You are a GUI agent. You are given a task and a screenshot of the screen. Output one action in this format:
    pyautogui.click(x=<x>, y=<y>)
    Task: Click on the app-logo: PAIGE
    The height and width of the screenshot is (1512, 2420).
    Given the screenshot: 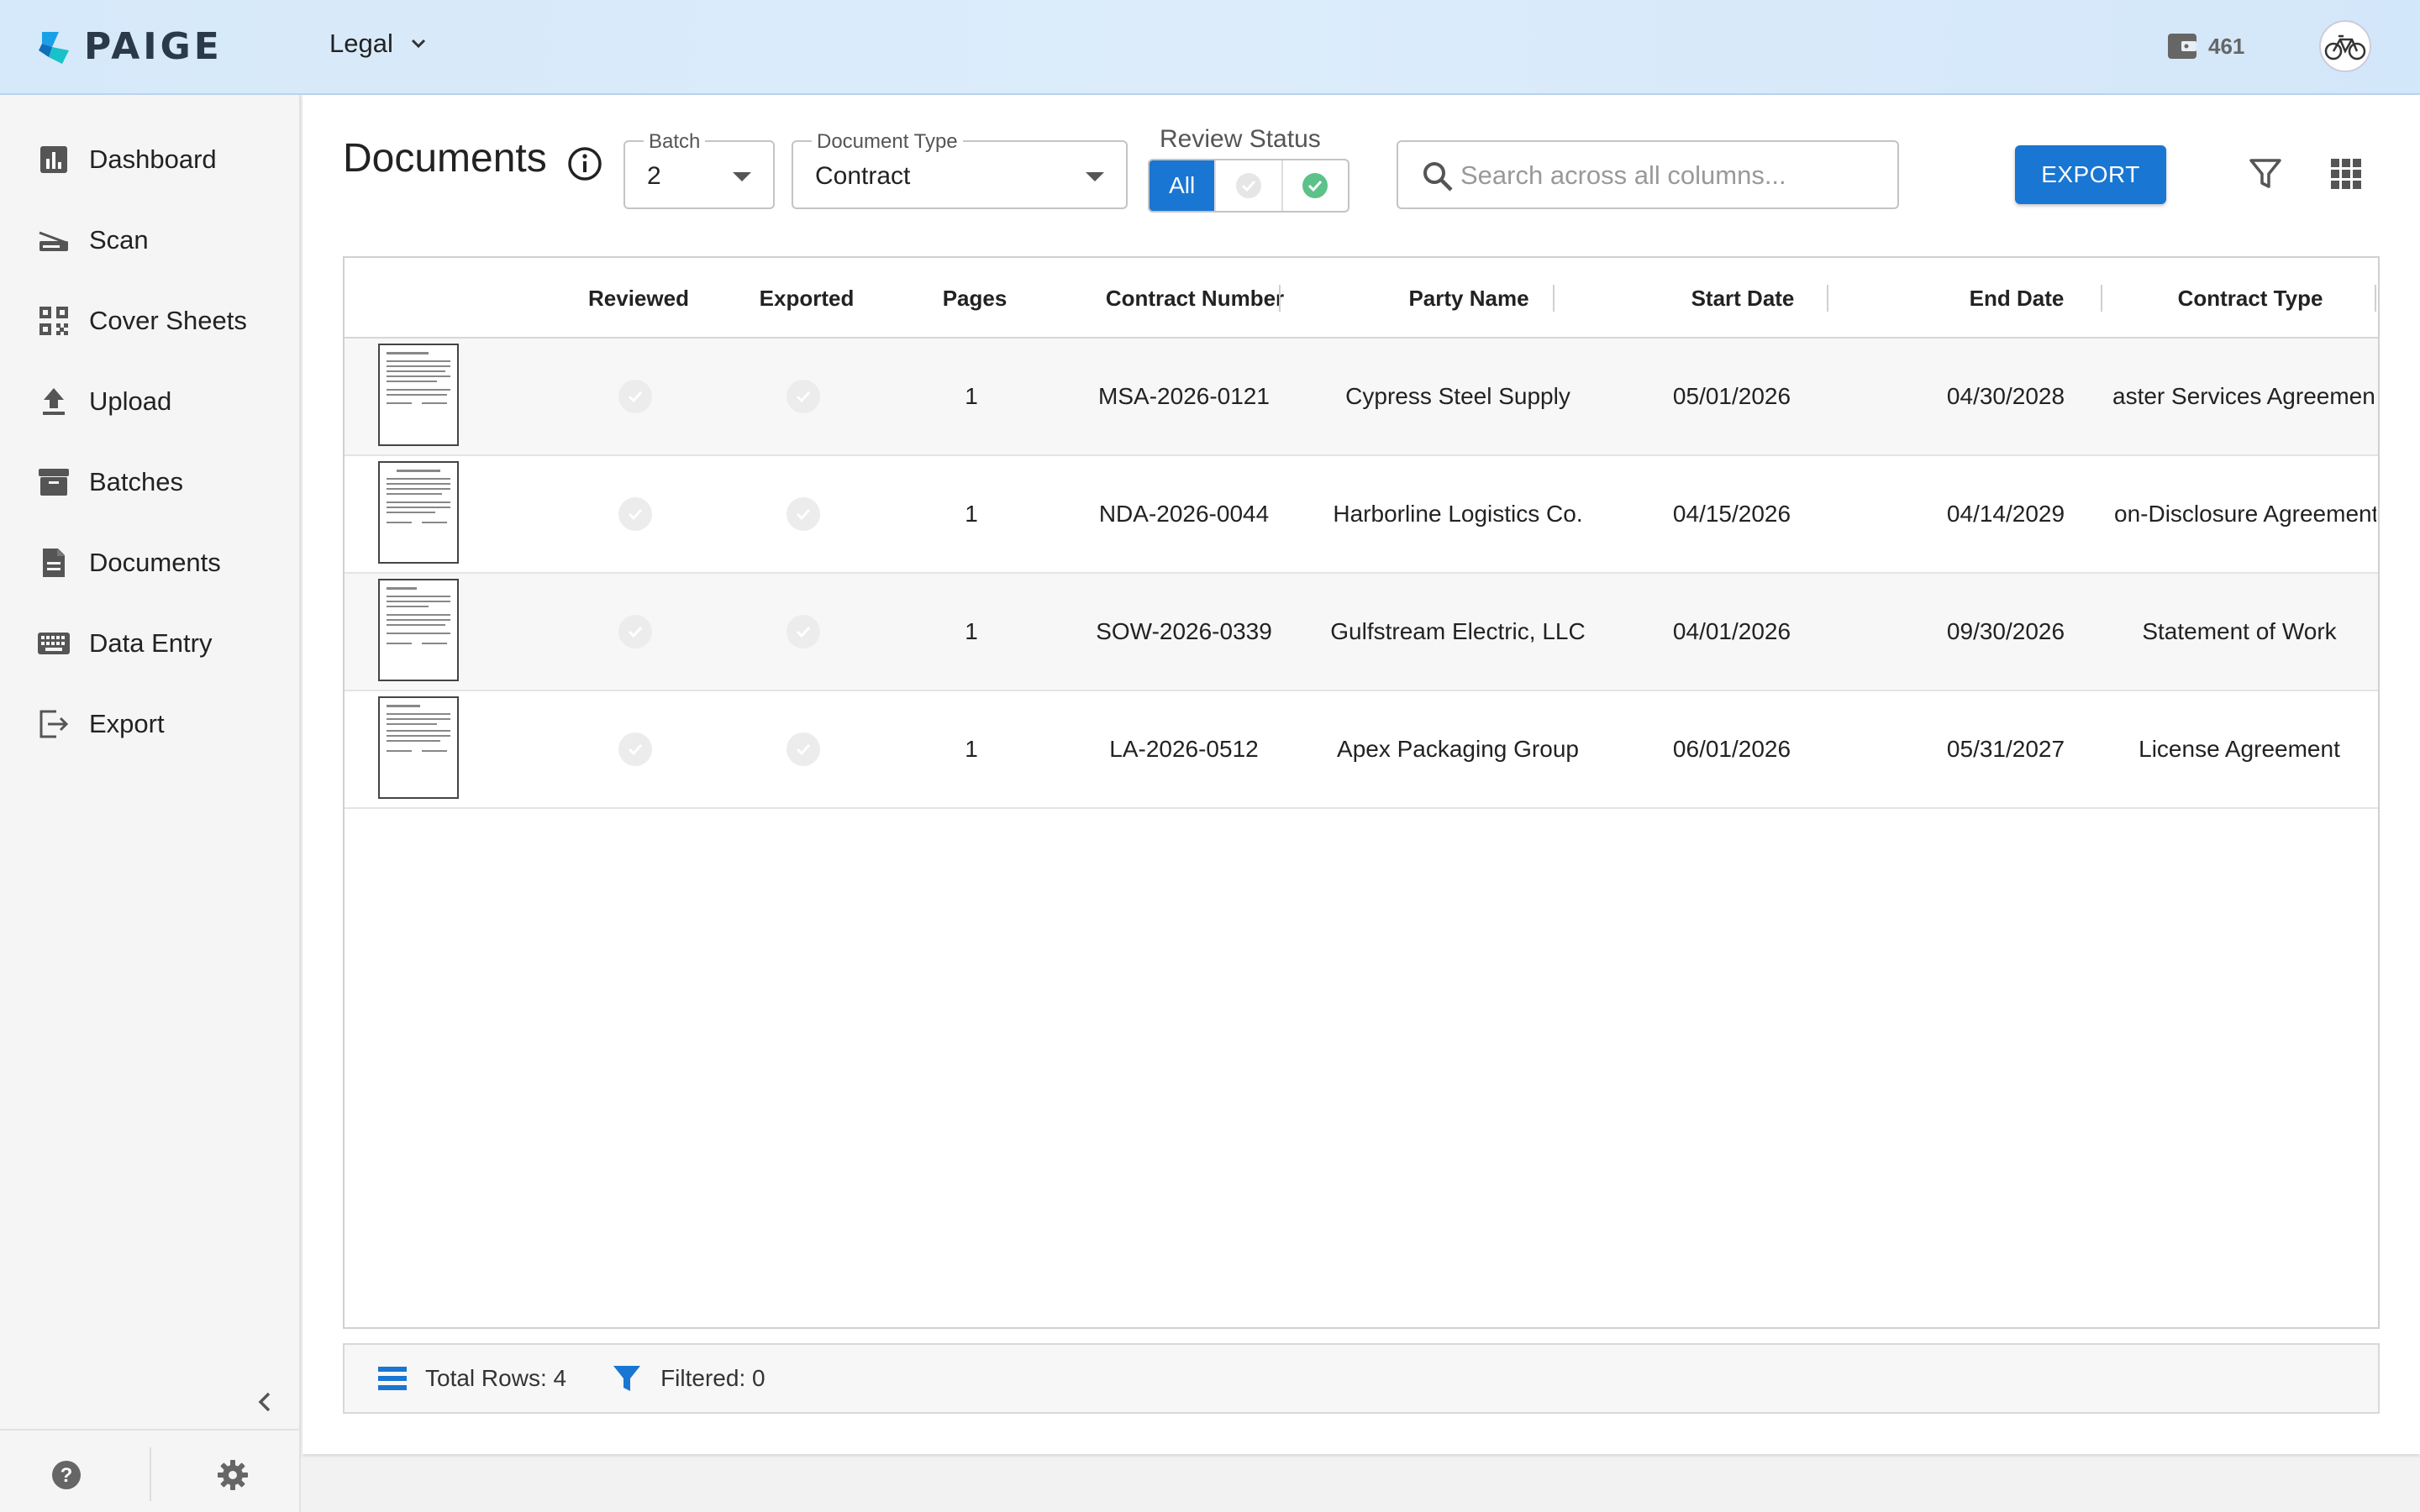 What is the action you would take?
    pyautogui.click(x=130, y=46)
    